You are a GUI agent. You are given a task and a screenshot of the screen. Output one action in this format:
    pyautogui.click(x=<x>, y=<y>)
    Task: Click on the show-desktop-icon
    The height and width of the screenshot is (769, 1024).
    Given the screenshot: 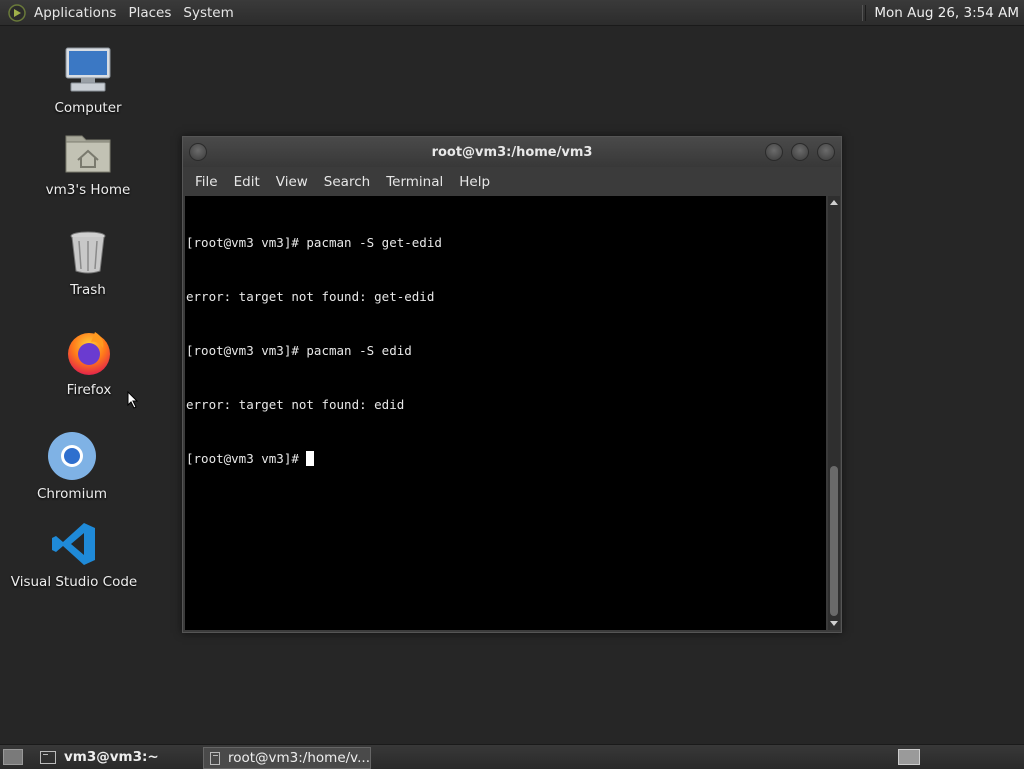 What is the action you would take?
    pyautogui.click(x=13, y=757)
    